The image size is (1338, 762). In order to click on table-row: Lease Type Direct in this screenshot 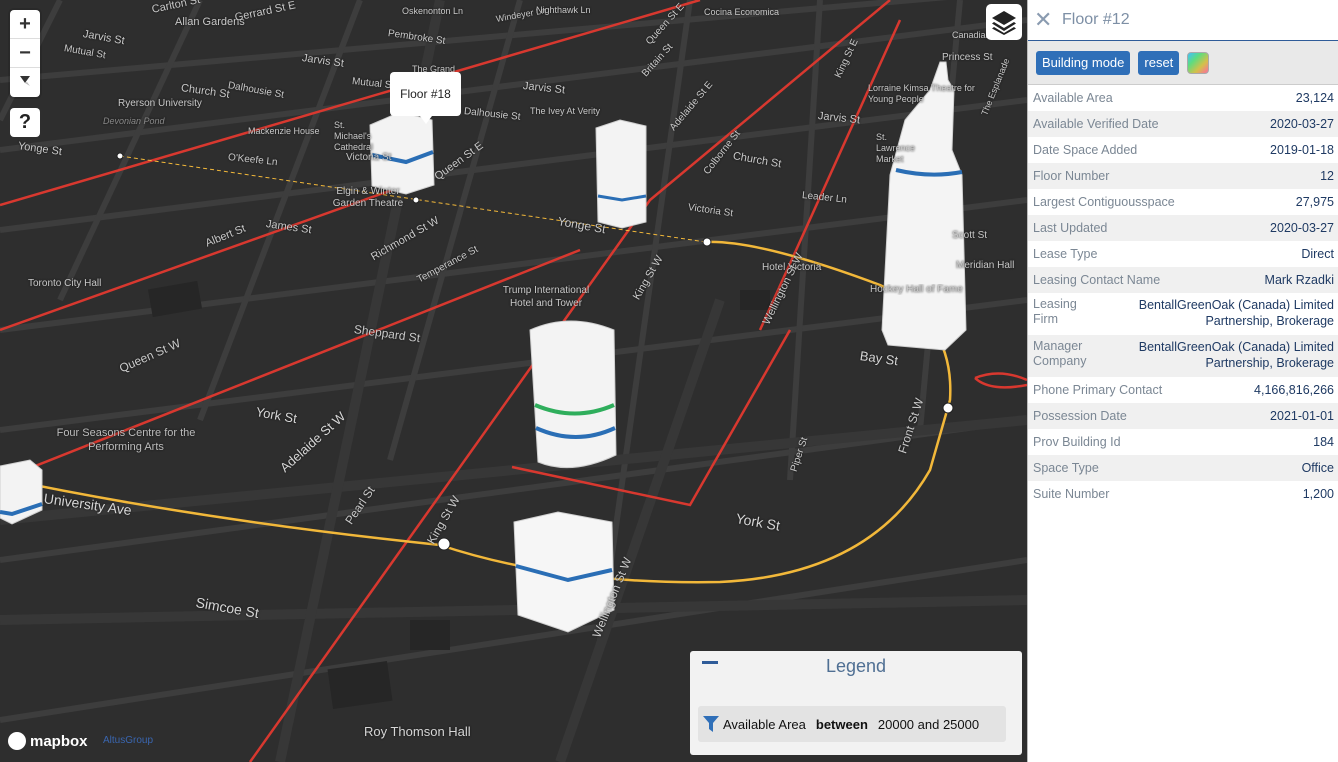, I will do `click(1183, 254)`.